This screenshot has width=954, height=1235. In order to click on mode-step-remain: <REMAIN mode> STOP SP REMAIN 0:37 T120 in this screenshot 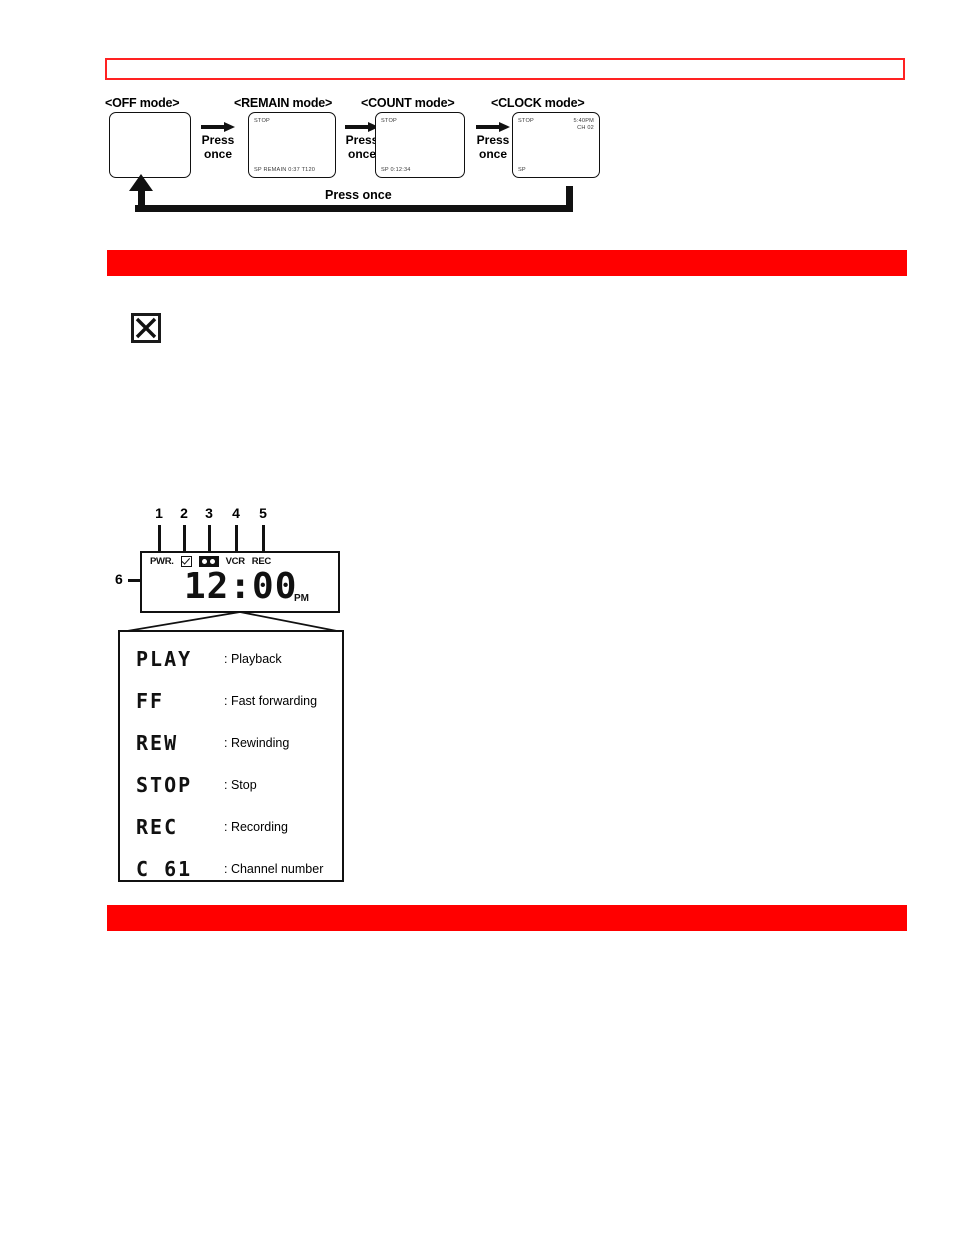, I will do `click(285, 137)`.